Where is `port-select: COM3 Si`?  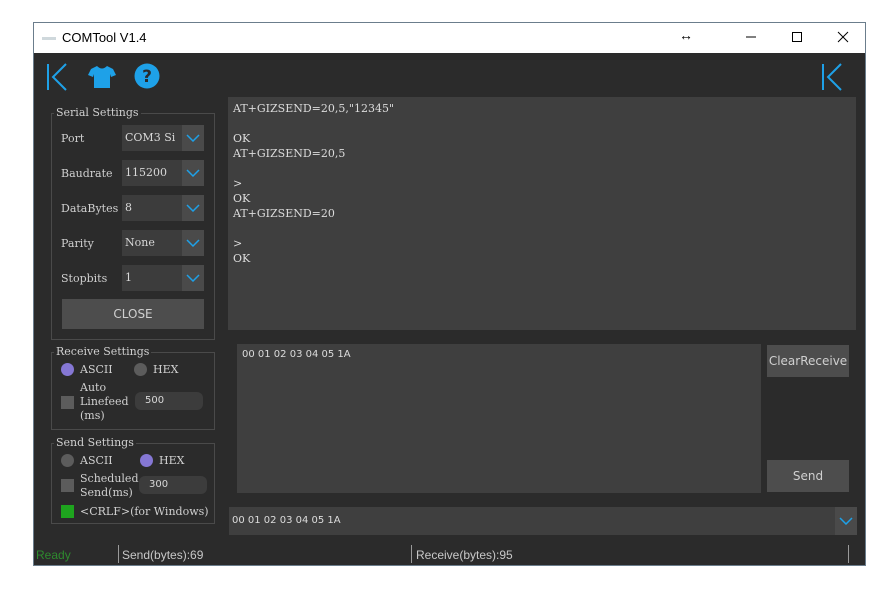 port-select: COM3 Si is located at coordinates (163, 138).